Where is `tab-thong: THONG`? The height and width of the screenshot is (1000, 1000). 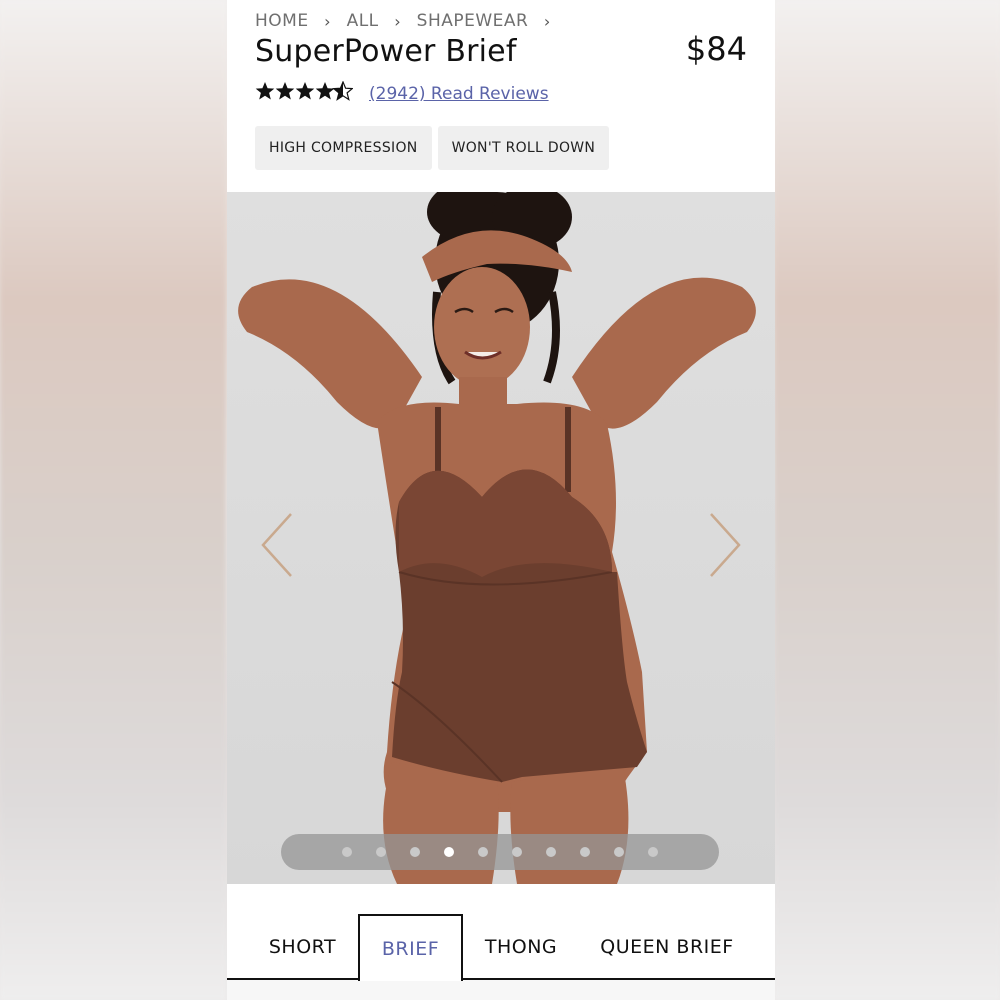 tab-thong: THONG is located at coordinates (521, 947).